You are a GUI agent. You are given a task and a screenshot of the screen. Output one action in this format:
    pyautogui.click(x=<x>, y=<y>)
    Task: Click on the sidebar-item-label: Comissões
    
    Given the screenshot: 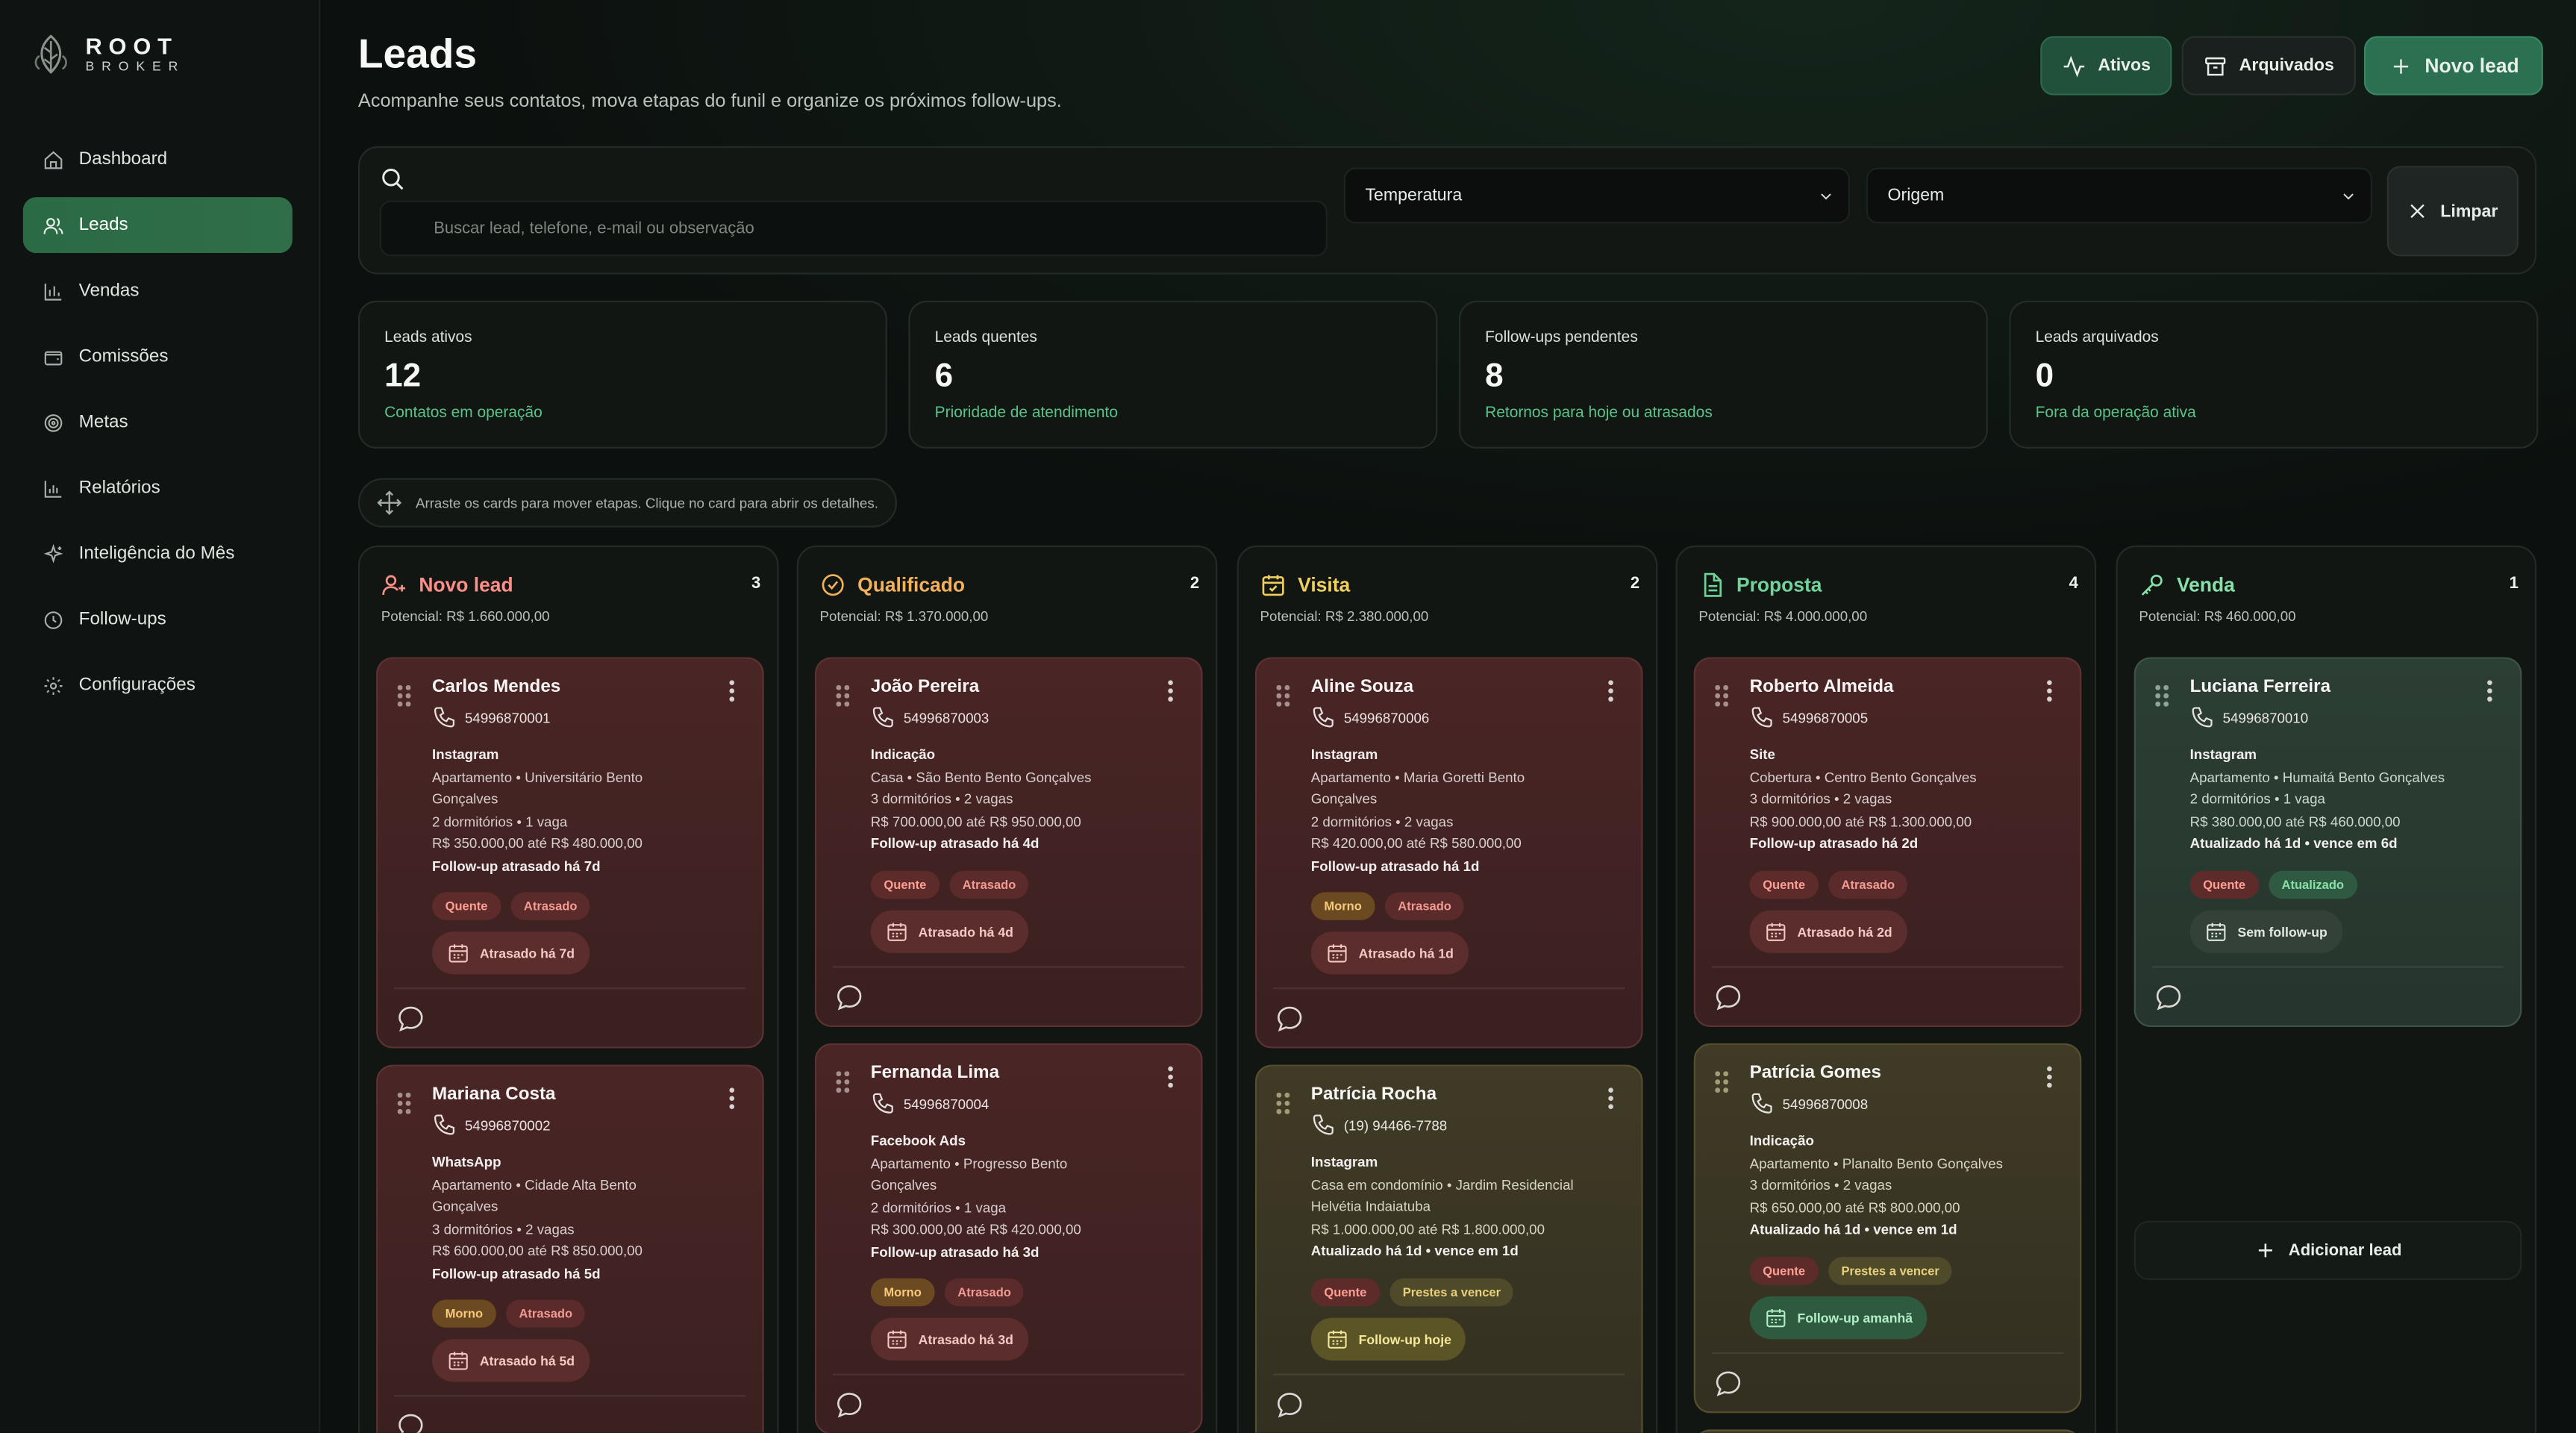 What is the action you would take?
    pyautogui.click(x=123, y=356)
    